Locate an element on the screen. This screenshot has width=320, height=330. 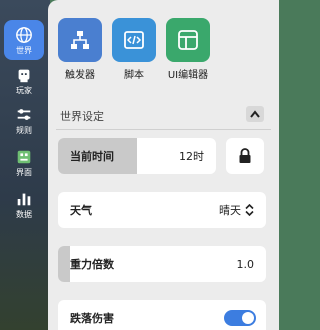
divider is located at coordinates (163, 129).